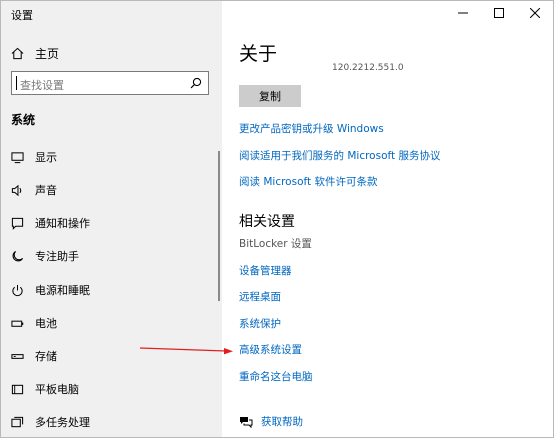 Image resolution: width=554 pixels, height=438 pixels. What do you see at coordinates (258, 54) in the screenshot?
I see `page-title: 关于` at bounding box center [258, 54].